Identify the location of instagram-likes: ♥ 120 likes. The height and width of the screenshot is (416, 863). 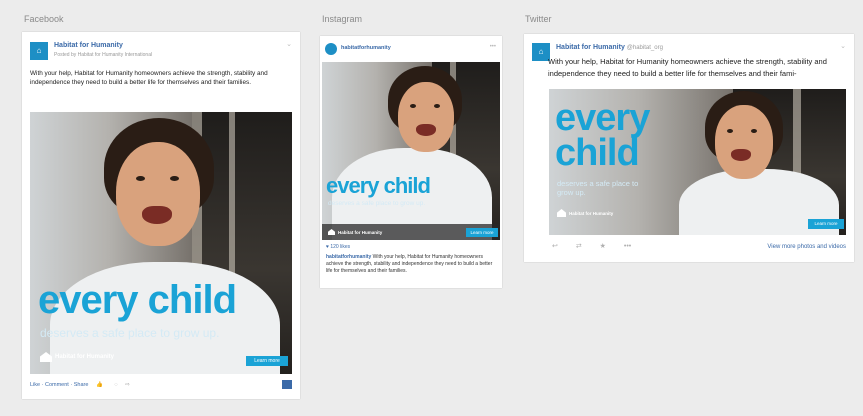
(338, 247).